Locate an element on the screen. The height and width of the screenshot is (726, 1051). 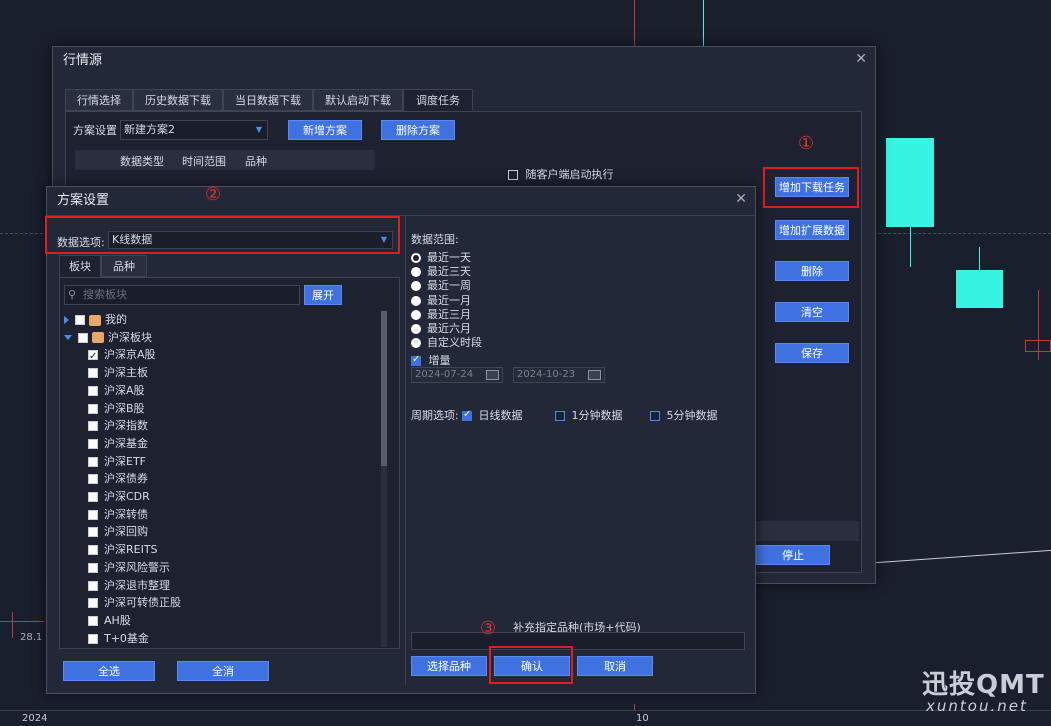
period-5min-checkbox: 5分钟数据 is located at coordinates (684, 415).